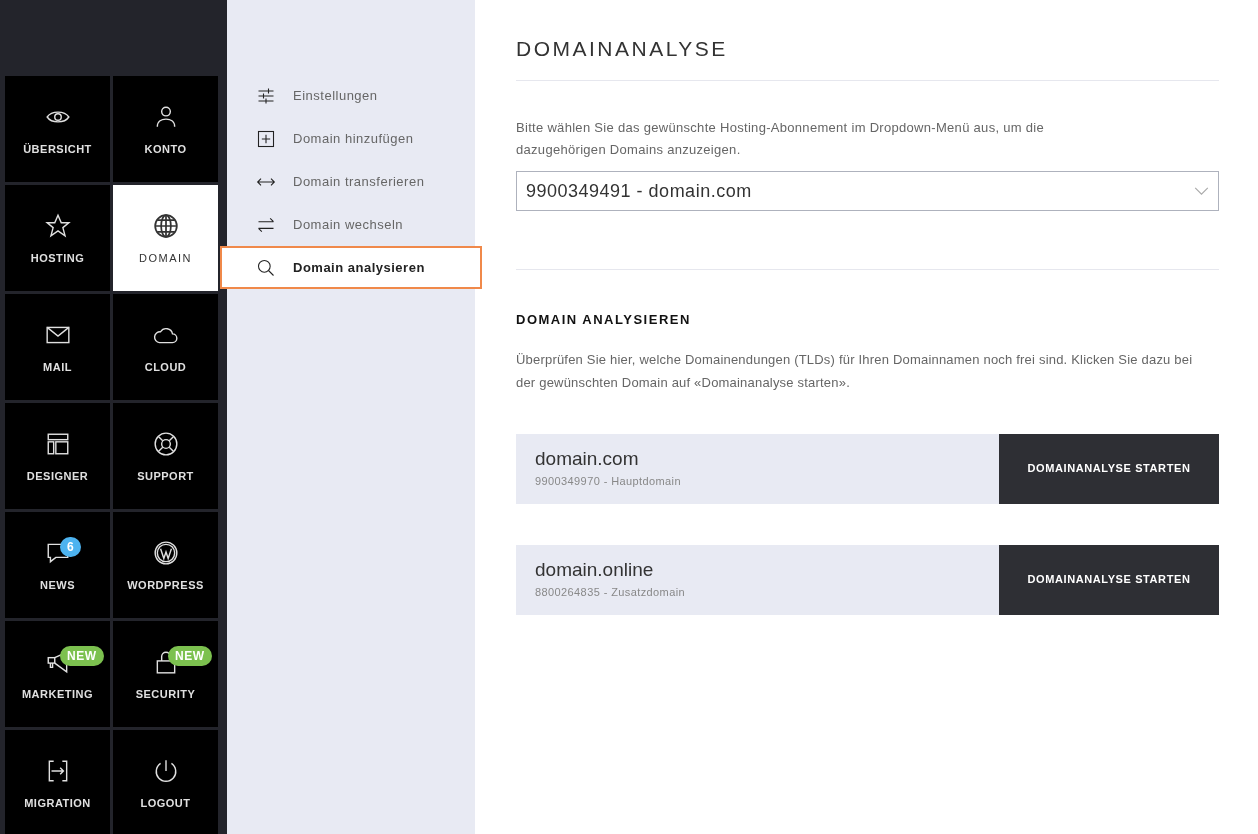 The width and height of the screenshot is (1258, 834). Describe the element at coordinates (603, 320) in the screenshot. I see `section-heading: DOMAIN ANALYSIEREN` at that location.